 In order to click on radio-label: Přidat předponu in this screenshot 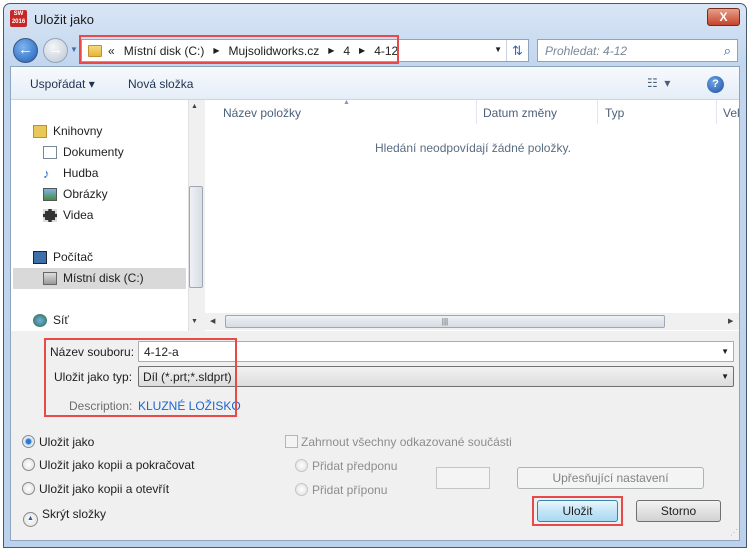, I will do `click(355, 466)`.